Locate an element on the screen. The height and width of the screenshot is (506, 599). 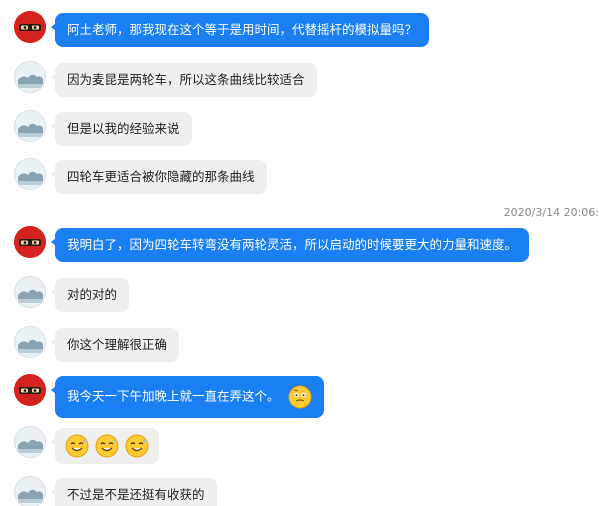
message-bubble: 但是以我的经验来说 is located at coordinates (121, 129).